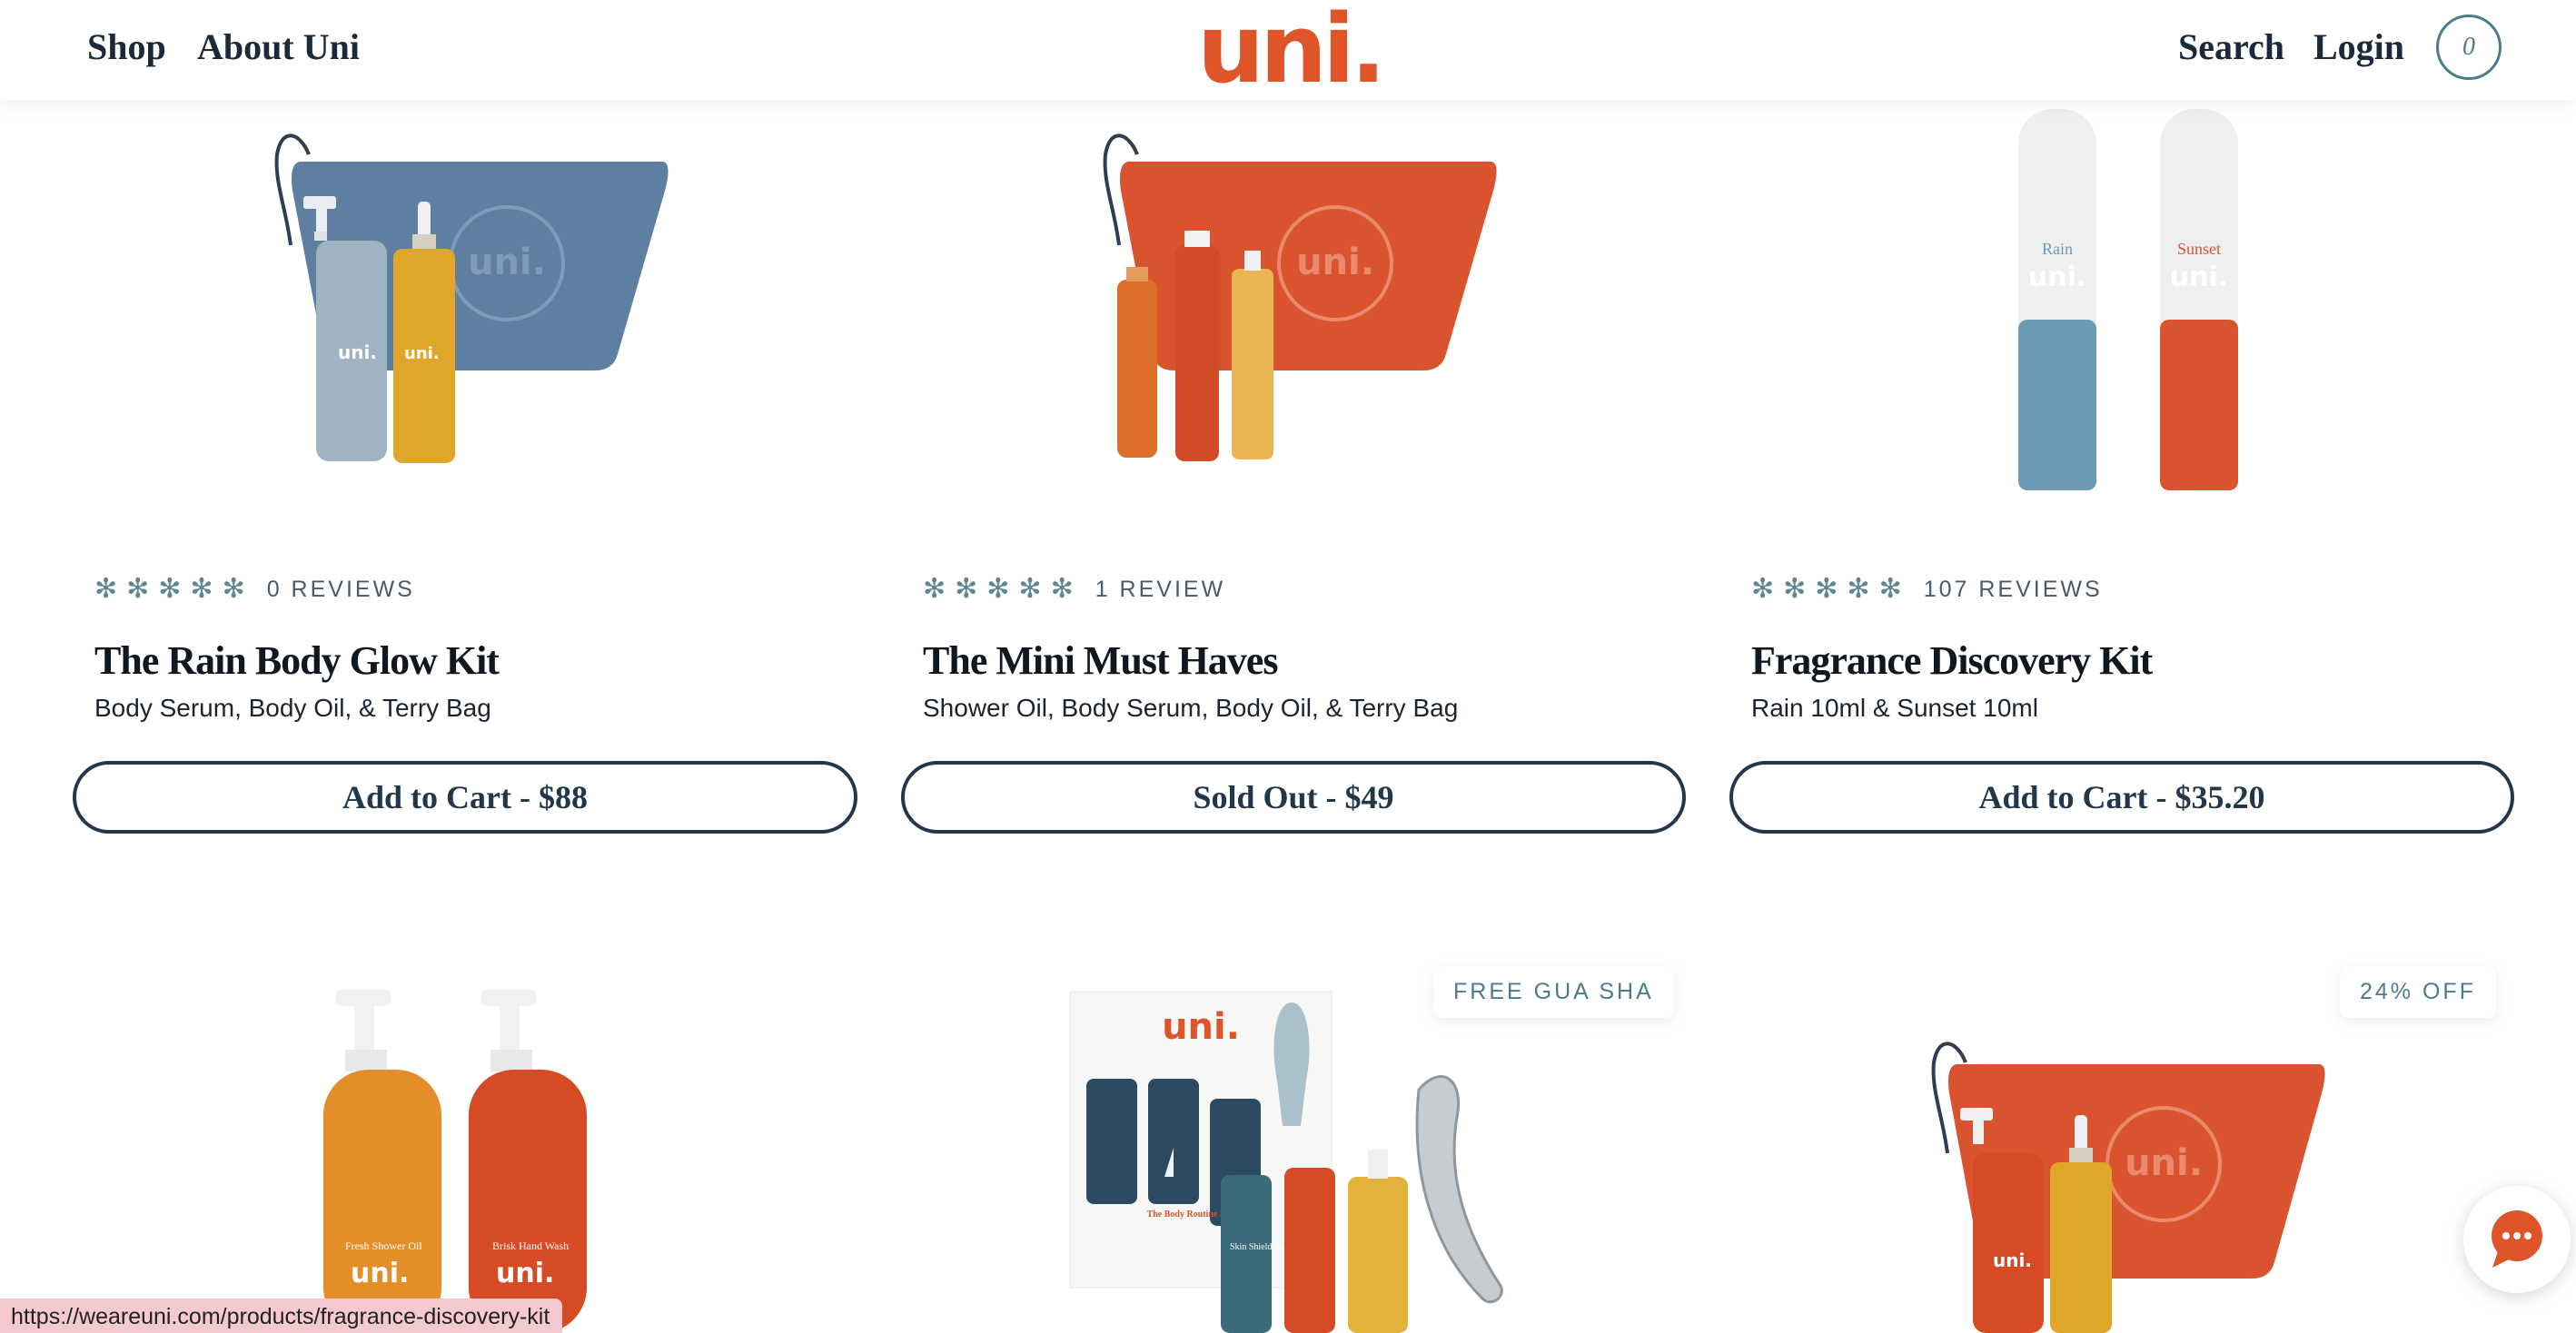  I want to click on site-header: Shop About Uni uni. Search Login 0, so click(1288, 50).